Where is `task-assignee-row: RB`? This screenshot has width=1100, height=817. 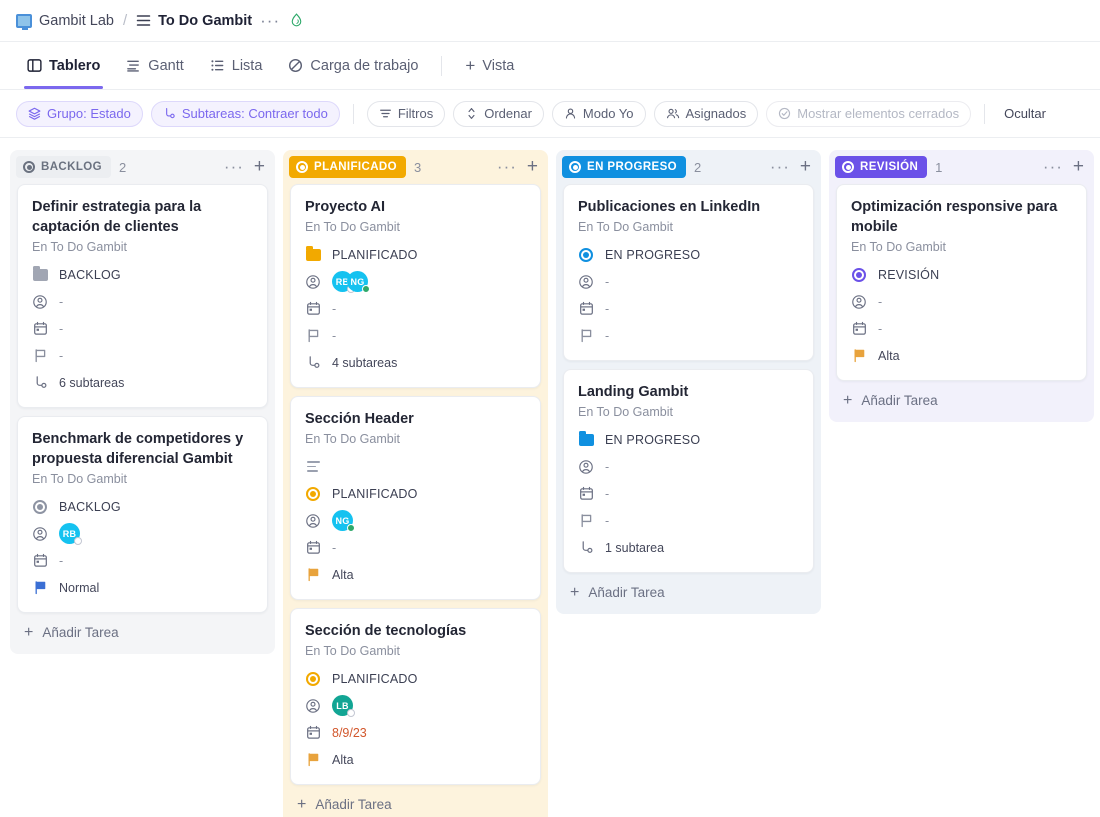
task-assignee-row: RB is located at coordinates (142, 533).